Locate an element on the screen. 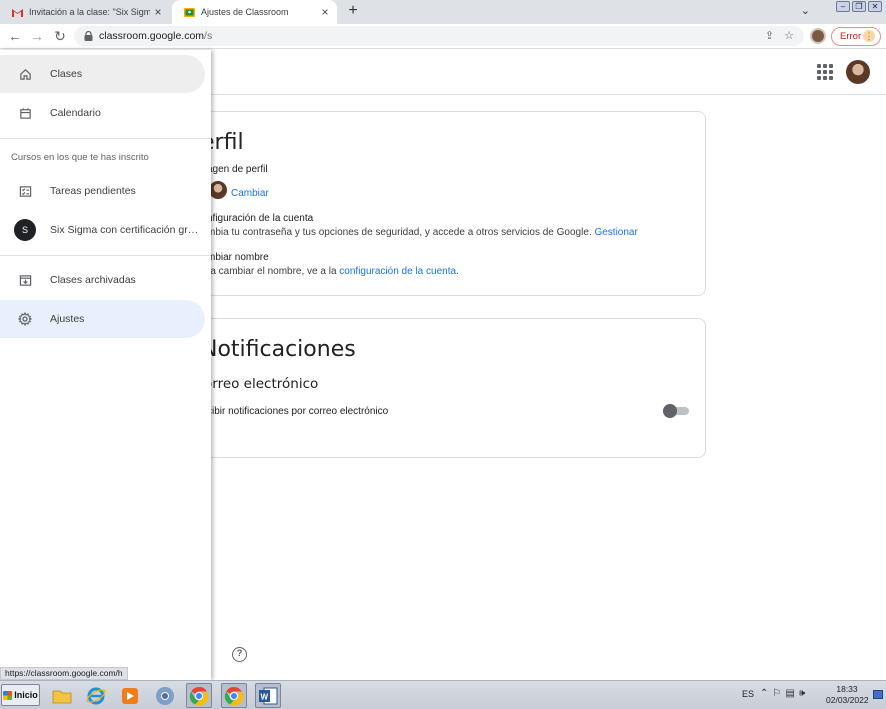 This screenshot has height=709, width=886. sidebar-item-clases: Clases is located at coordinates (102, 74).